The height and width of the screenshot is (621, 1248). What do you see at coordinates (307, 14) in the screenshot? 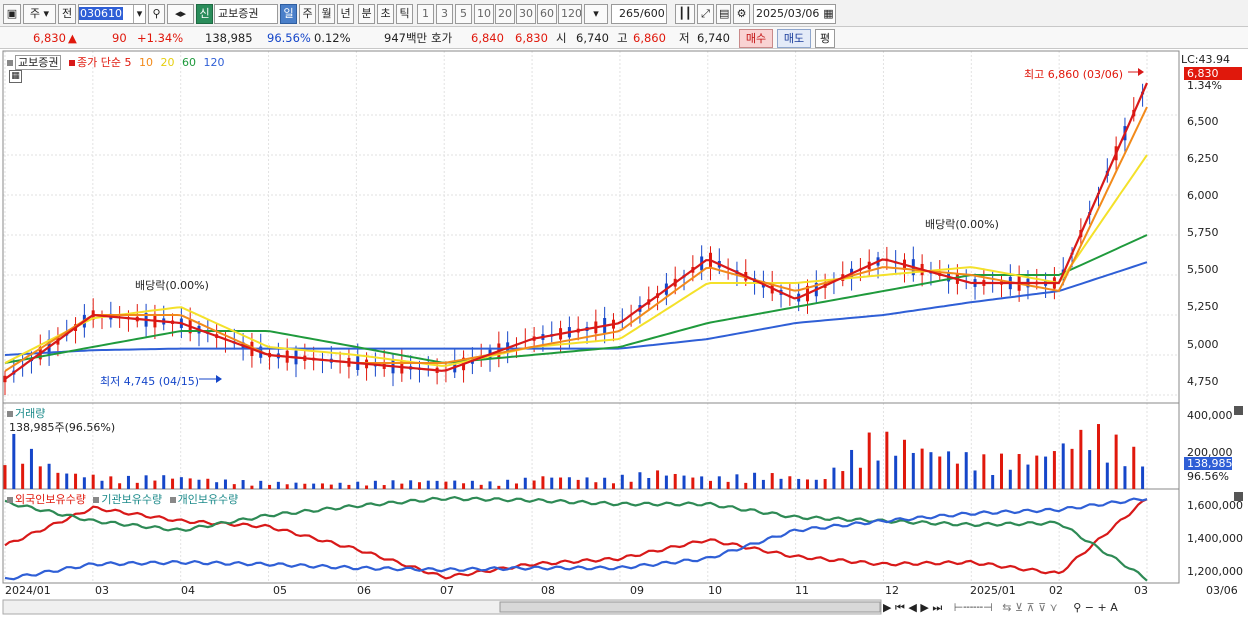
I see `period-week: 주` at bounding box center [307, 14].